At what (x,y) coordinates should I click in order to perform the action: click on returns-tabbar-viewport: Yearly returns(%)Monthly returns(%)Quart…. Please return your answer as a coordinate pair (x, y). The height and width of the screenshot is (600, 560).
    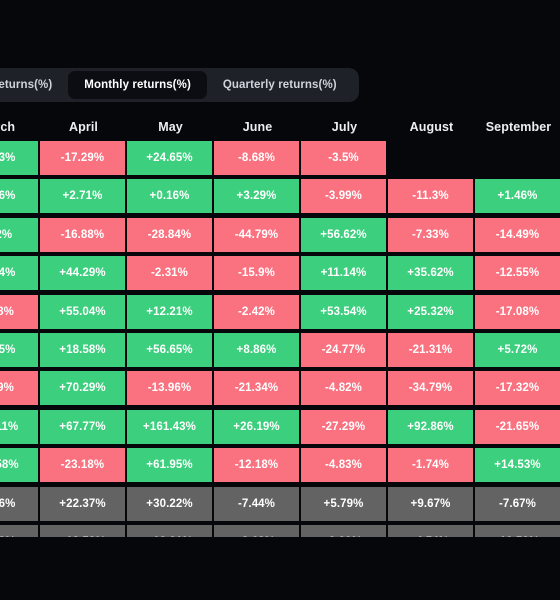
    Looking at the image, I should click on (280, 90).